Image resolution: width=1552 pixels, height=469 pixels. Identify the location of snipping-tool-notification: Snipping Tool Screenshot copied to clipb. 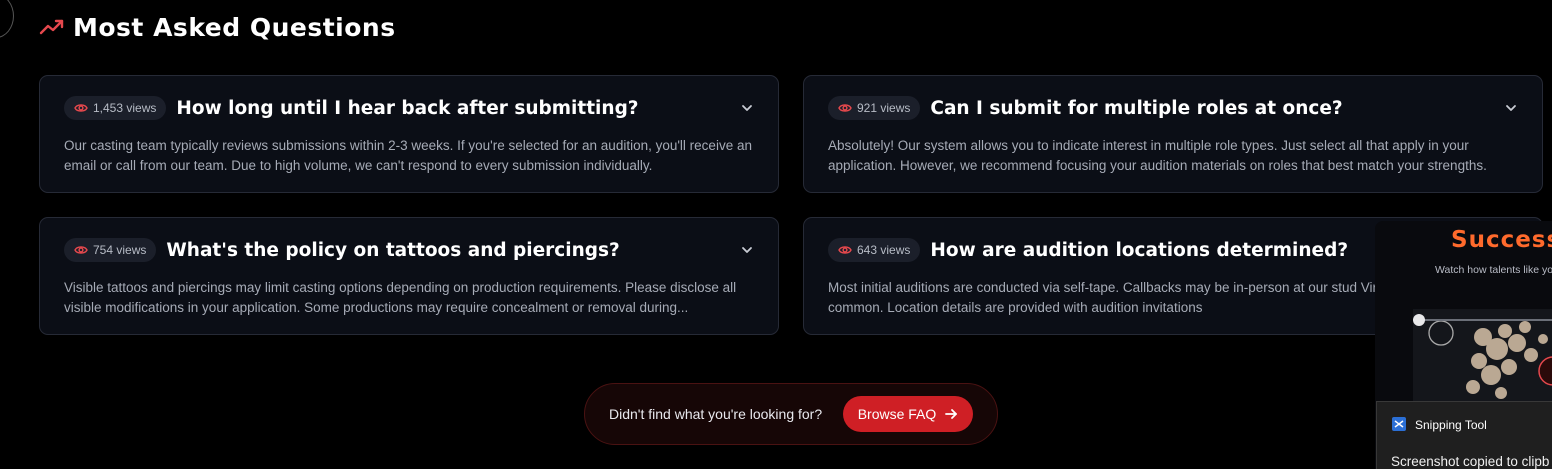
(1464, 435).